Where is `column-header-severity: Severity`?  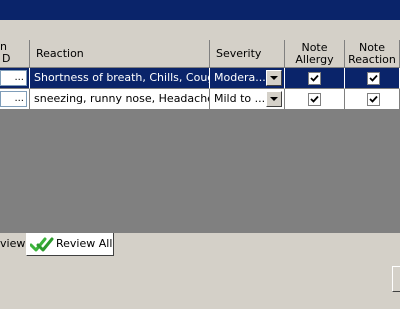 column-header-severity: Severity is located at coordinates (247, 54).